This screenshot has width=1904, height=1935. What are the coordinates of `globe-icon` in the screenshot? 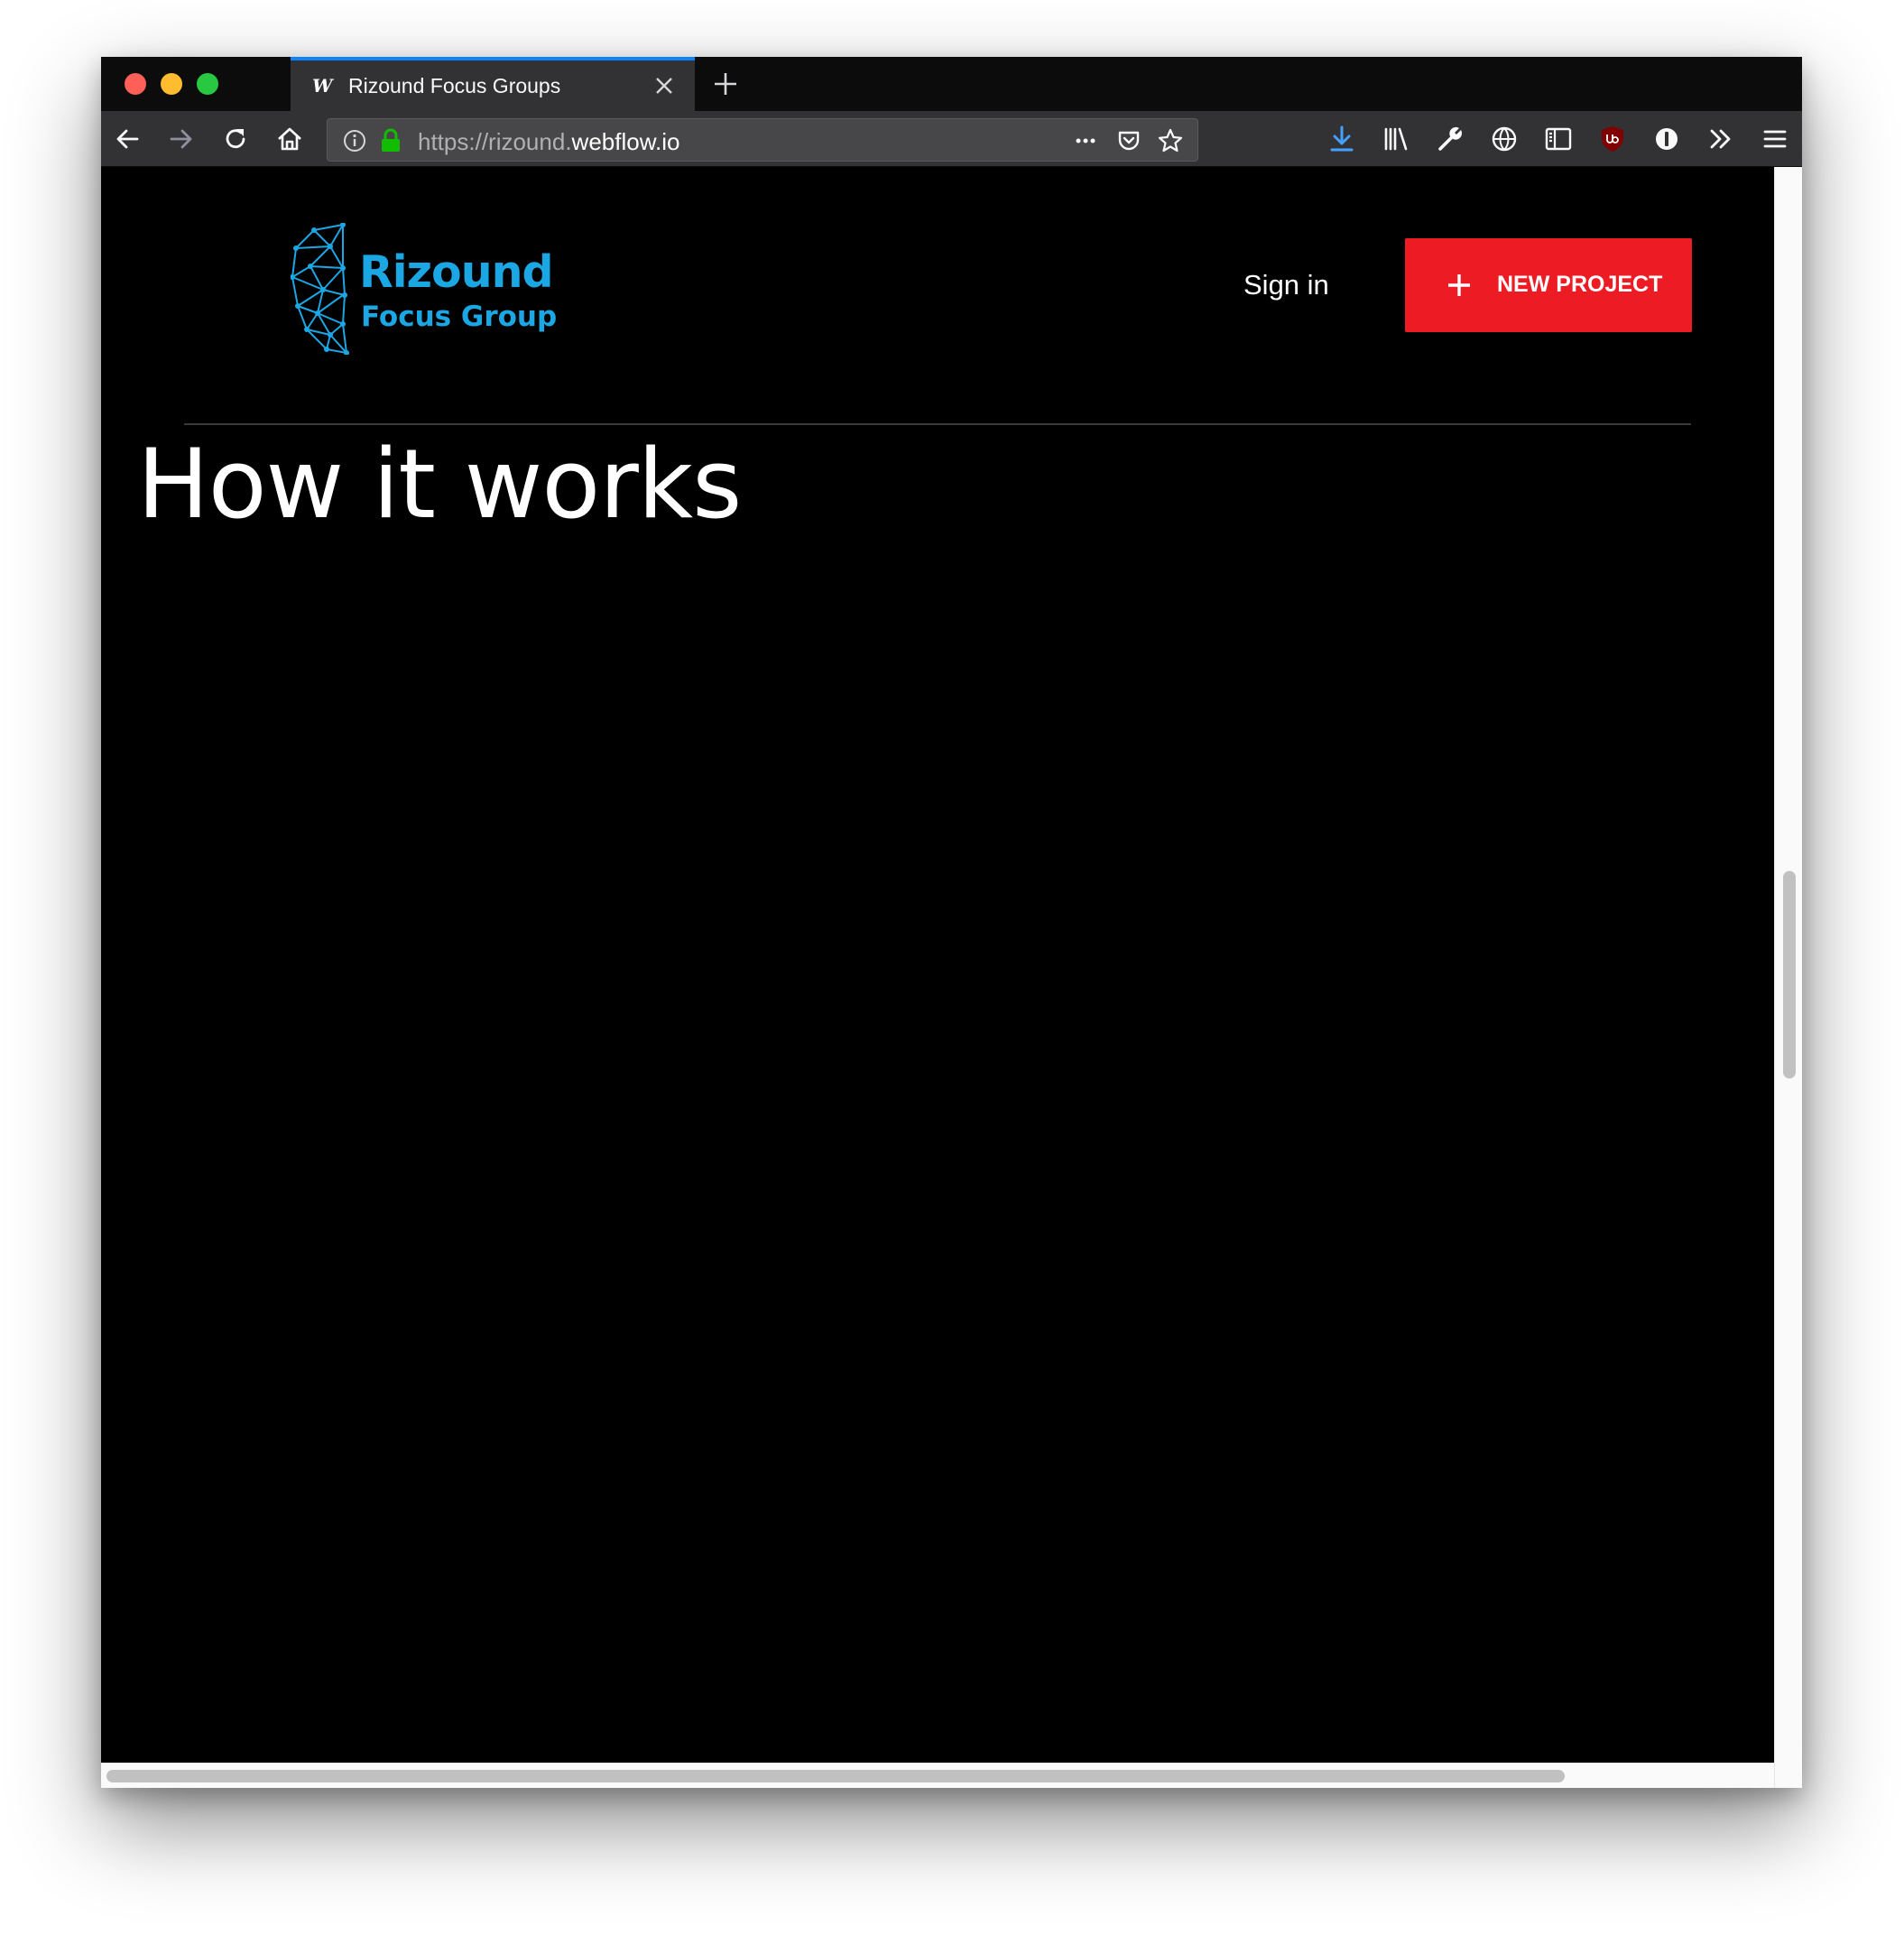 It's located at (1504, 139).